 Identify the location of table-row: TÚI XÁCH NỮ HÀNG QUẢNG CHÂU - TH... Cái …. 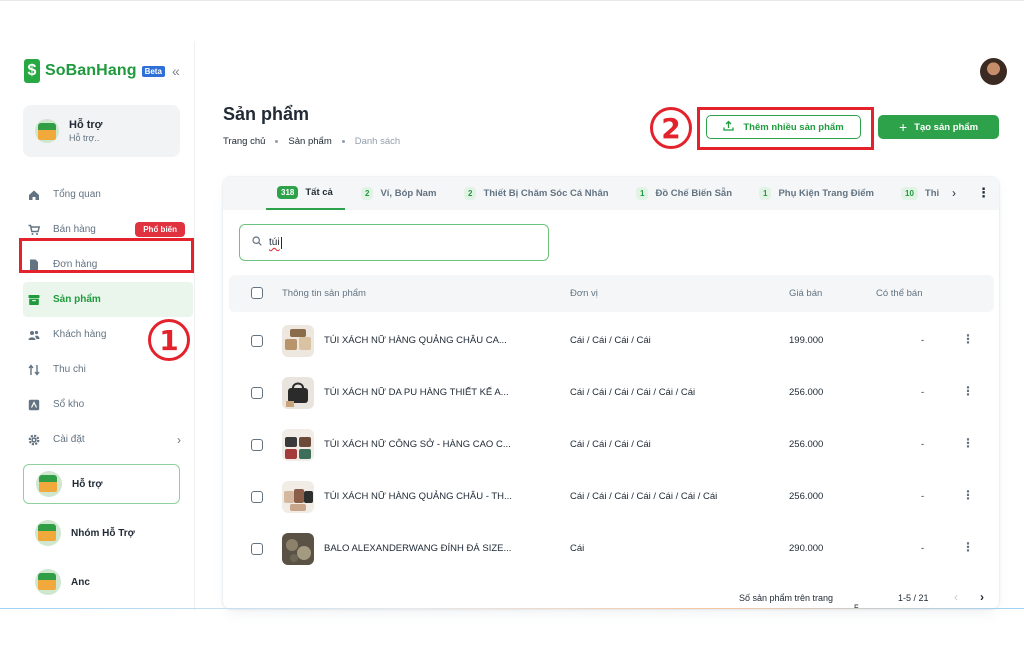
(611, 497).